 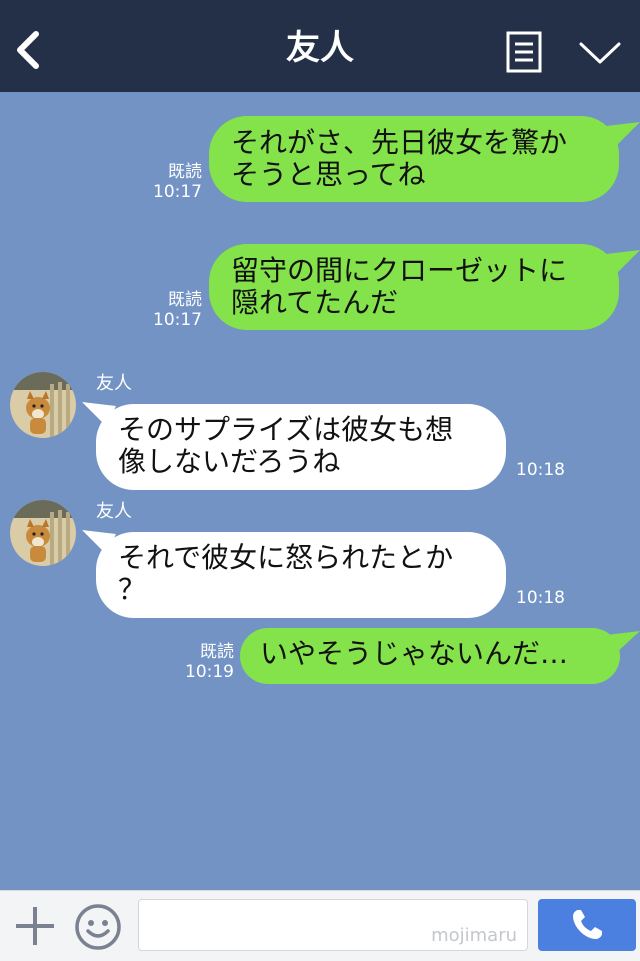 What do you see at coordinates (524, 52) in the screenshot?
I see `menu-list-icon` at bounding box center [524, 52].